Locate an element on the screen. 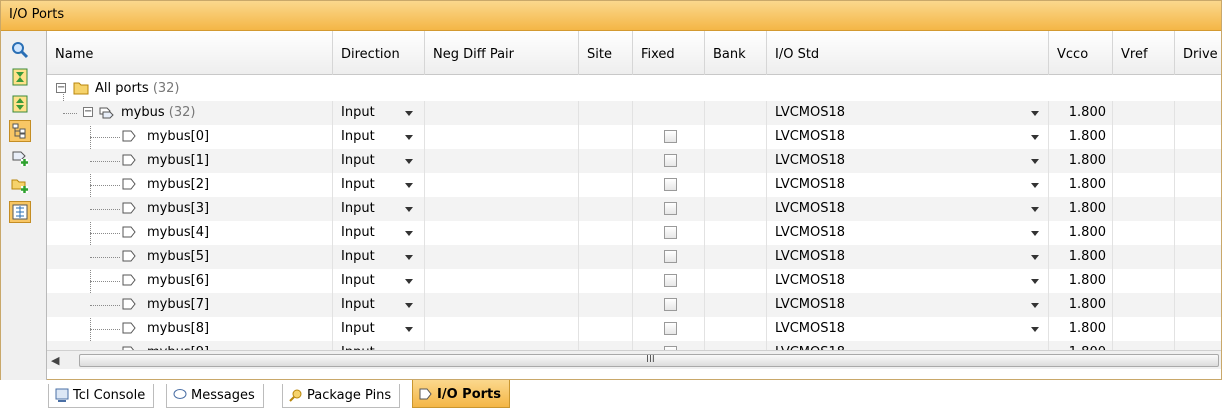 The height and width of the screenshot is (408, 1222). scroll-left-arrow: ◀ is located at coordinates (55, 360).